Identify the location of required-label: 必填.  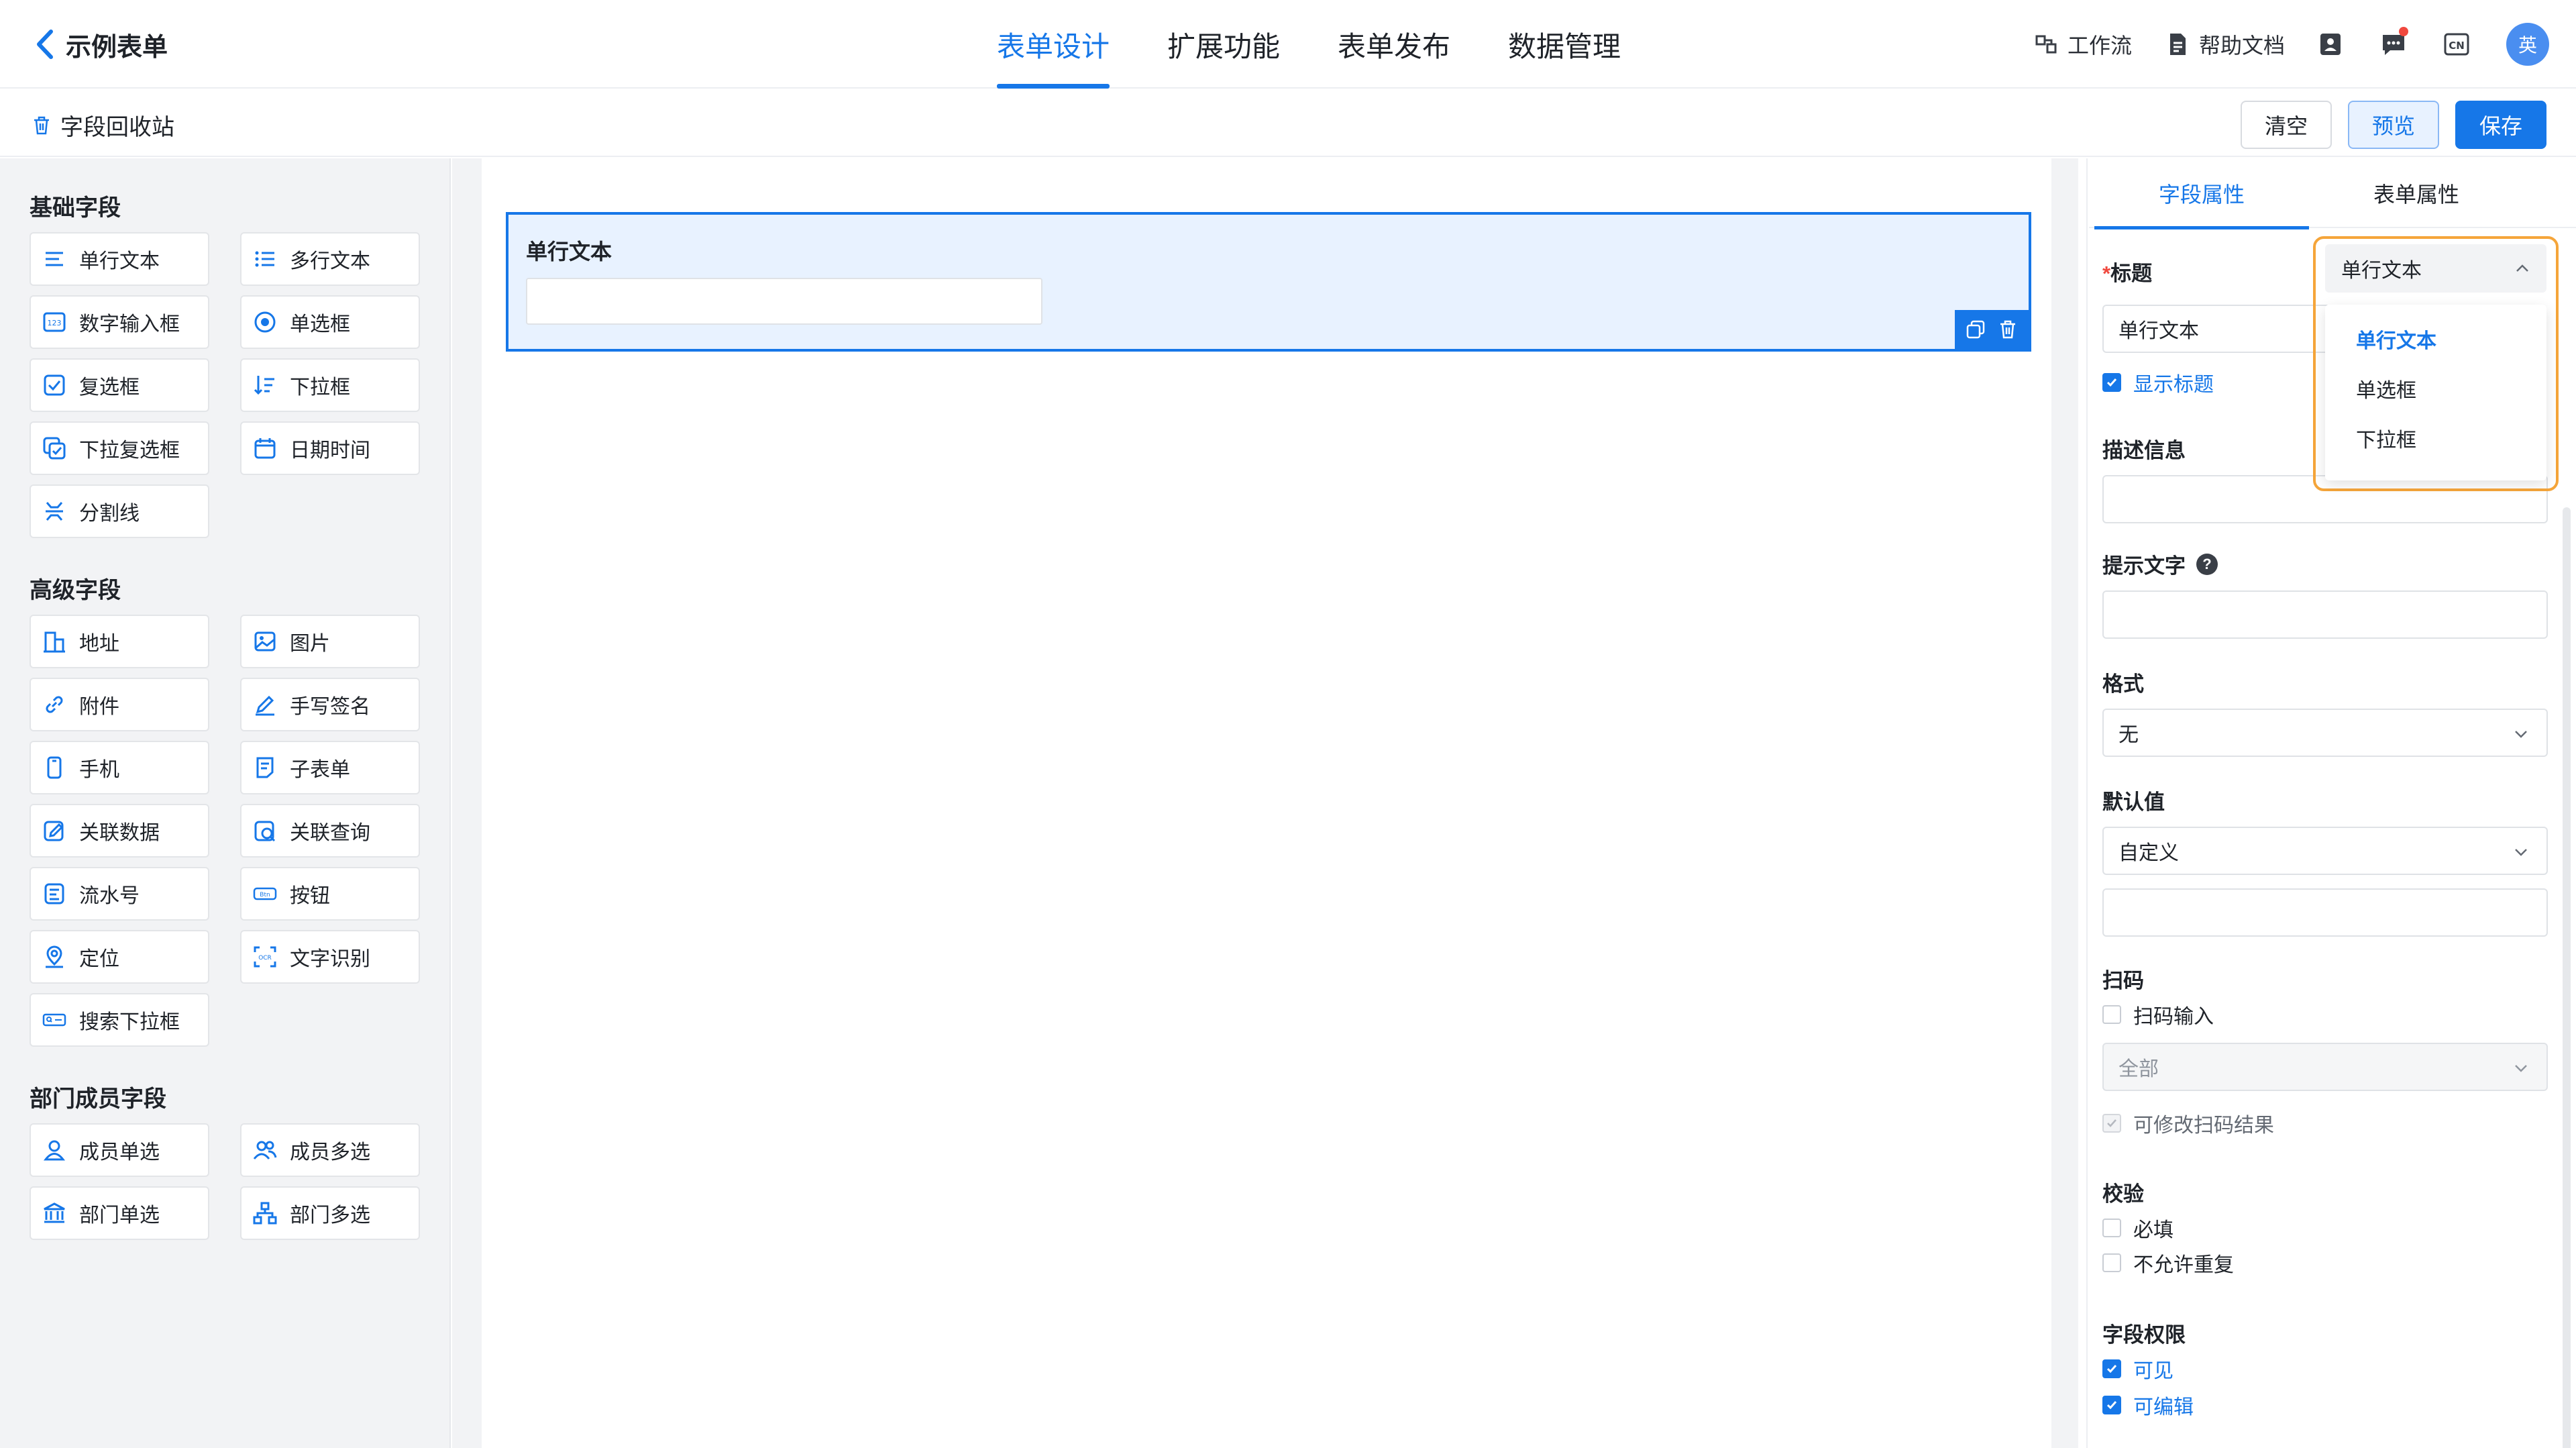
(2153, 1230).